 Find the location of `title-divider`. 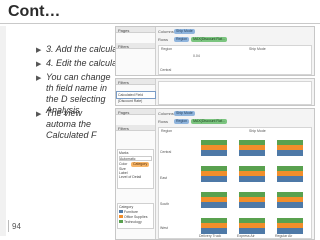

title-divider is located at coordinates (160, 23).